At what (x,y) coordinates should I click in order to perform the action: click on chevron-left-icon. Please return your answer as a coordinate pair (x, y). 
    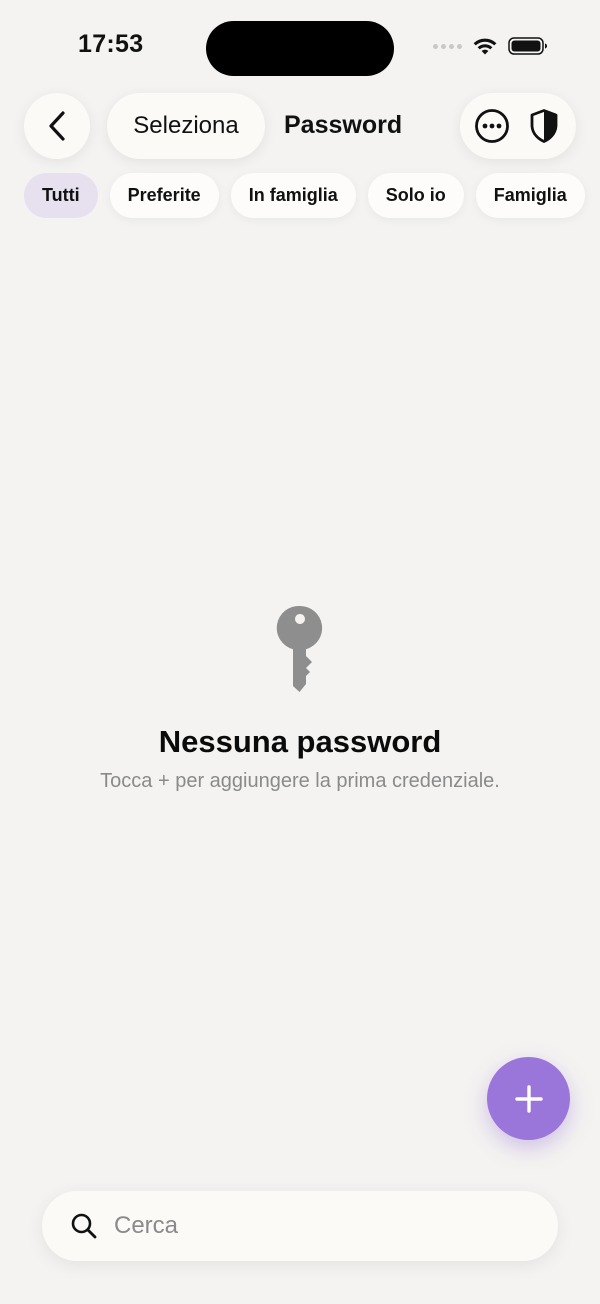
    Looking at the image, I should click on (57, 126).